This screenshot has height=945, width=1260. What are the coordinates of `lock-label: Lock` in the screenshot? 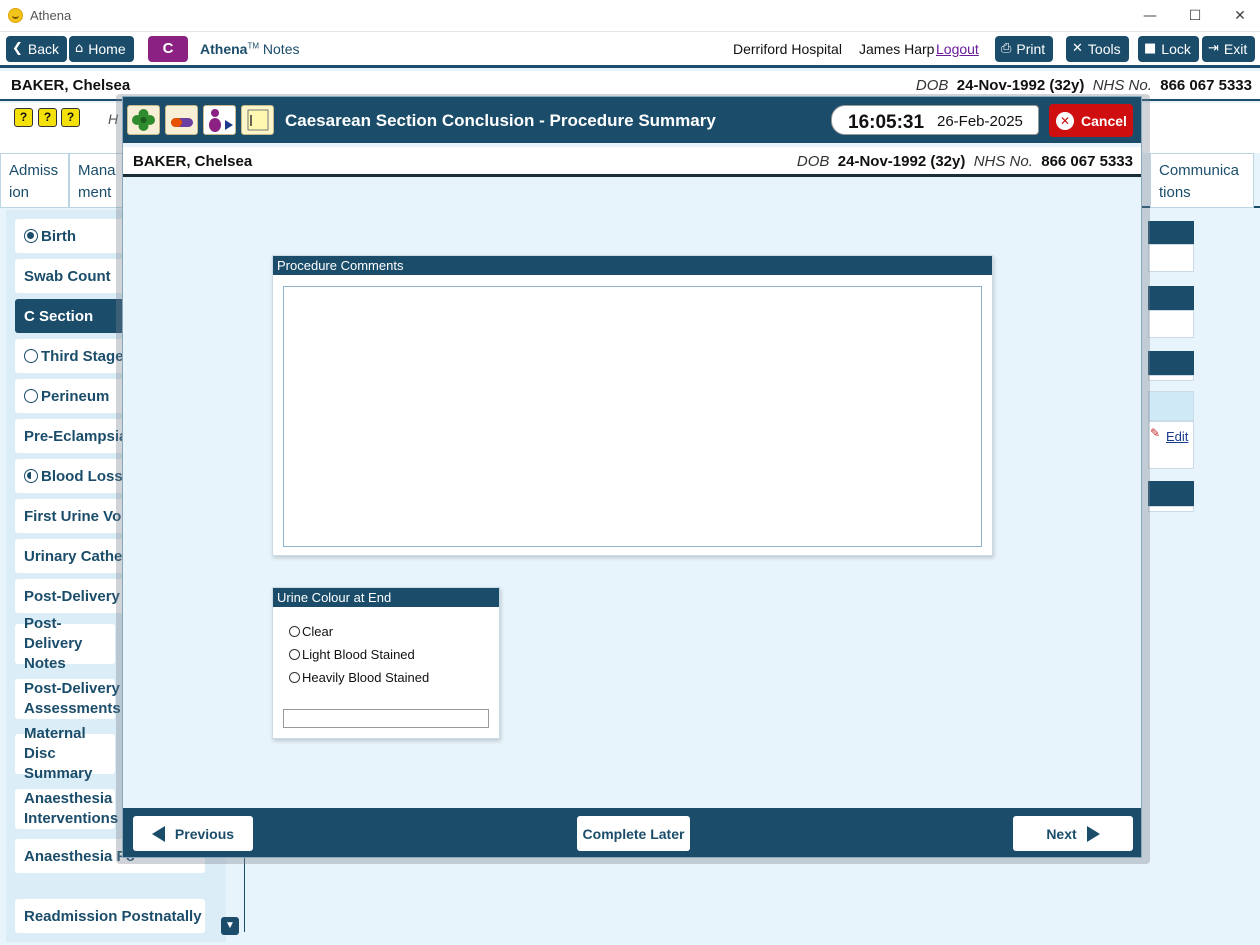 It's located at (1176, 49).